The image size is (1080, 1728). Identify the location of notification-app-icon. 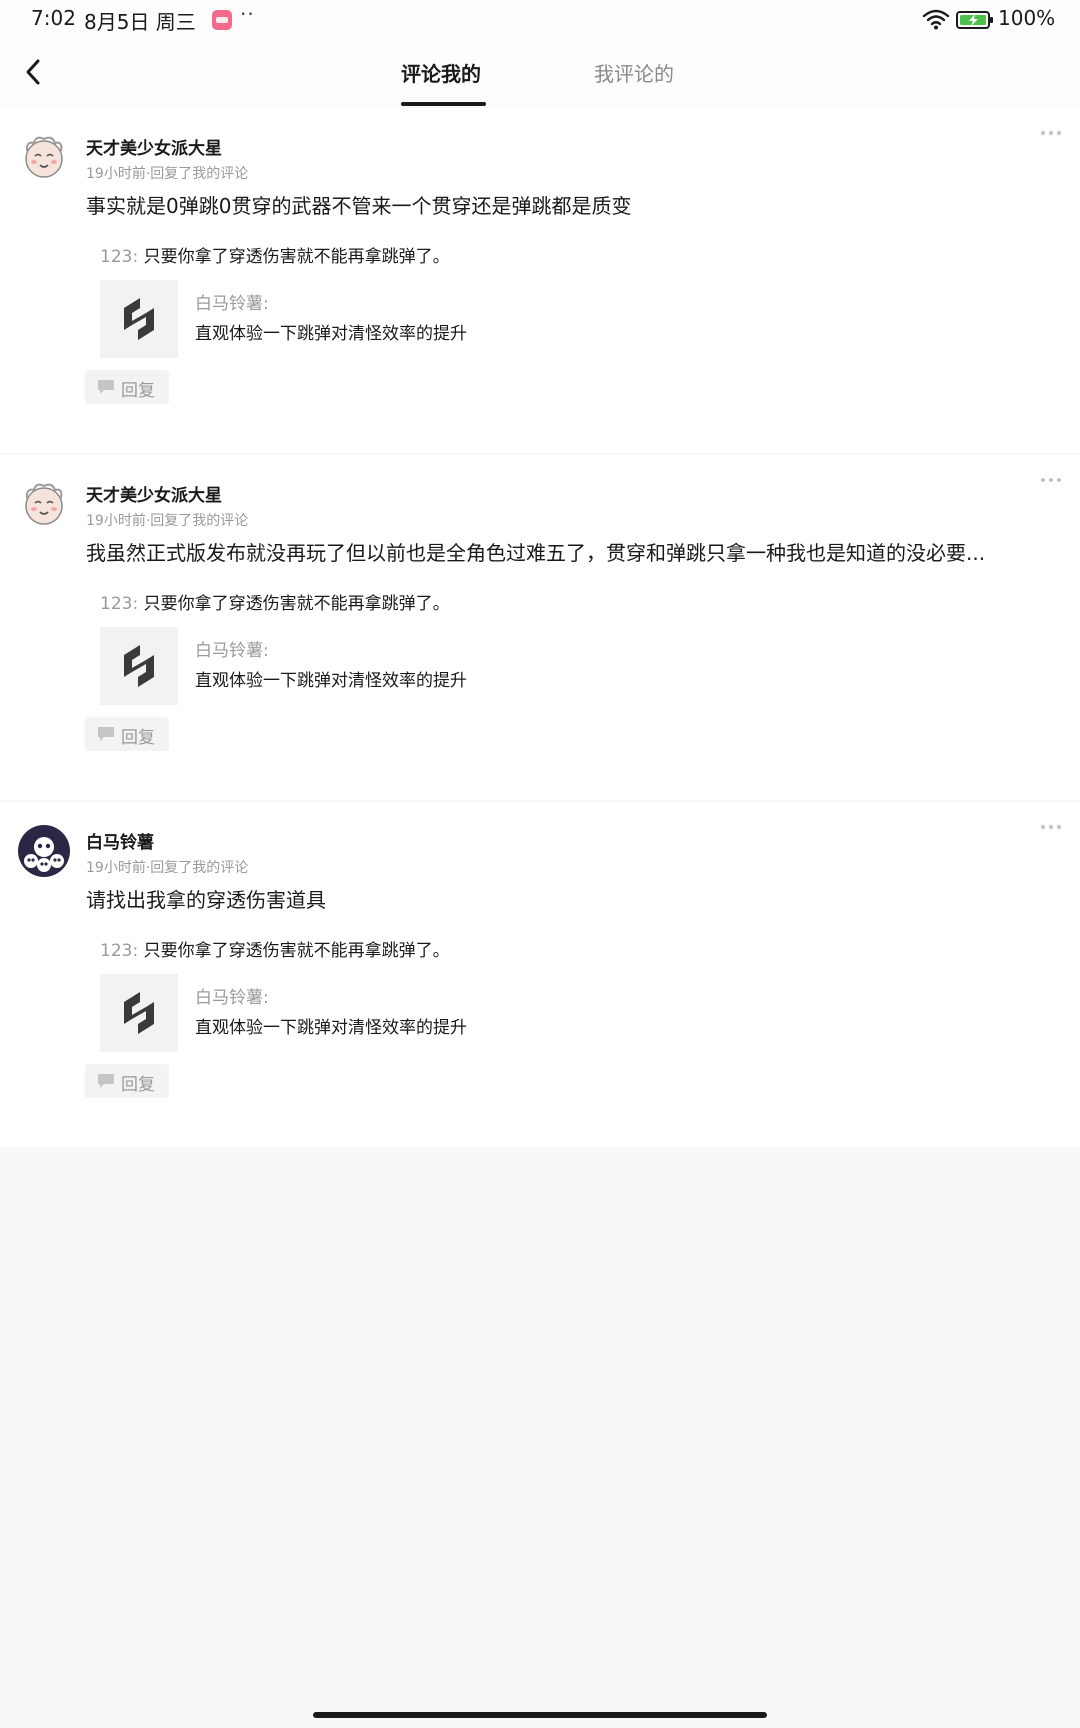
(222, 20).